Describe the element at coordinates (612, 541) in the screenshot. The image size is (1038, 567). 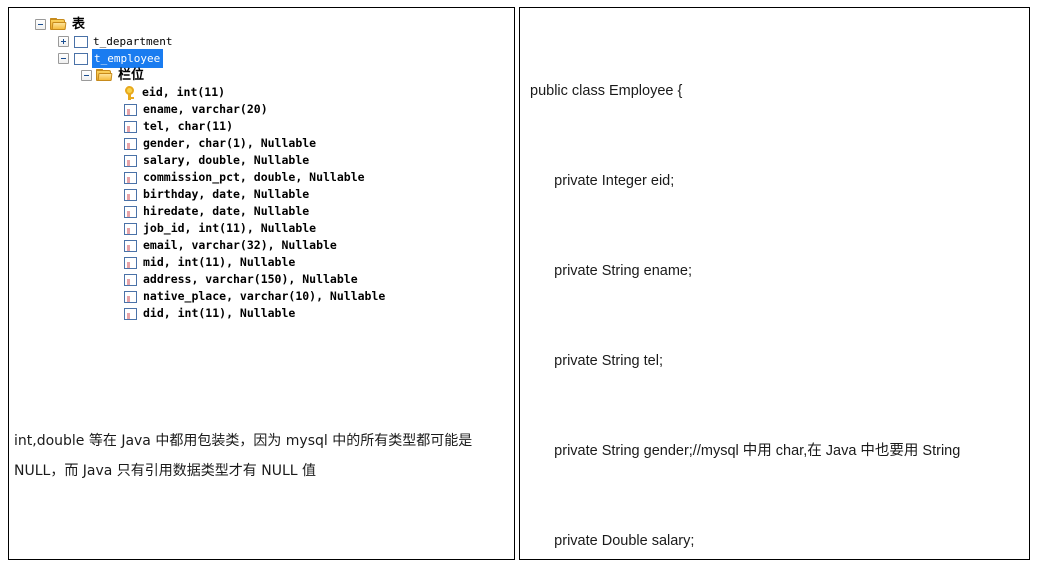
I see `code-line: private Double salary;` at that location.